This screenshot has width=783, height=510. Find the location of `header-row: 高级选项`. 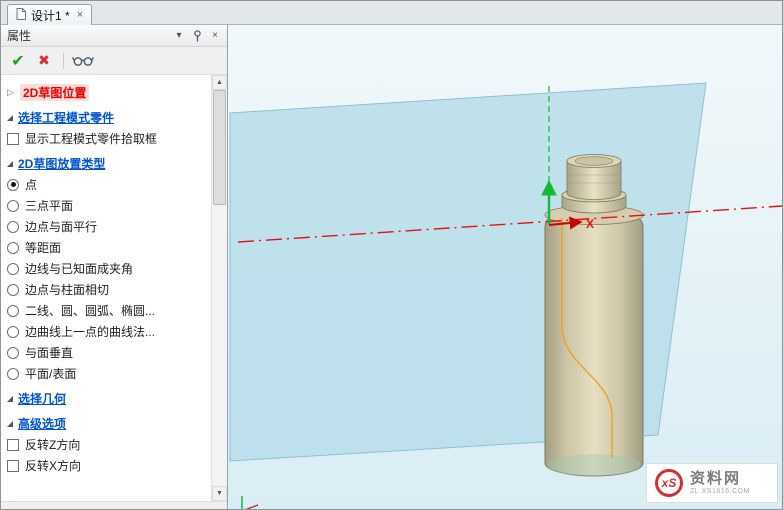

header-row: 高级选项 is located at coordinates (106, 423).